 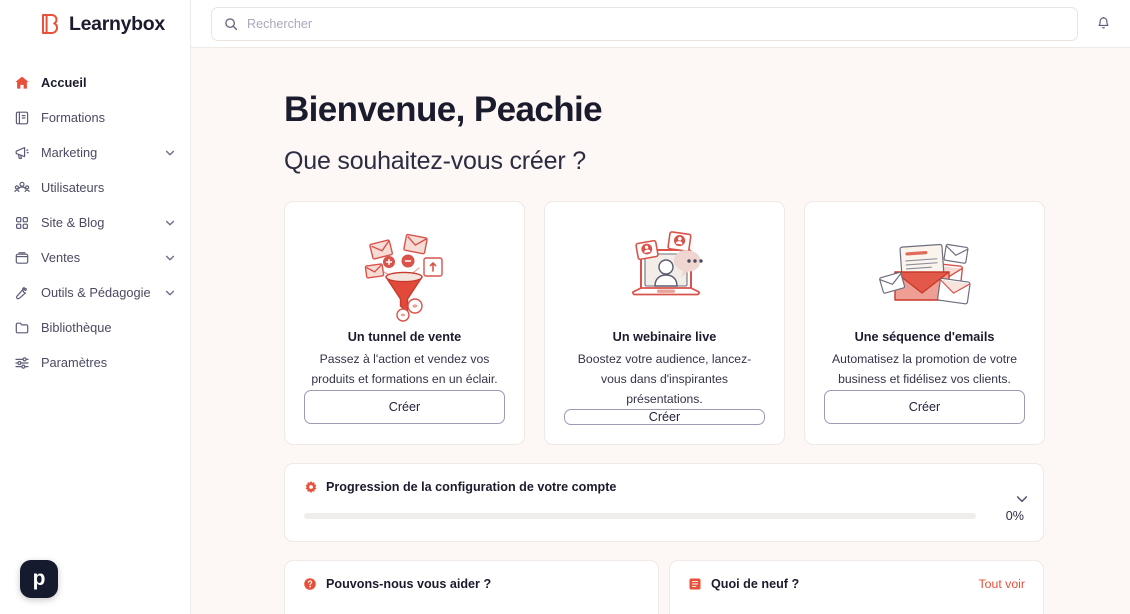 What do you see at coordinates (231, 24) in the screenshot?
I see `search-icon` at bounding box center [231, 24].